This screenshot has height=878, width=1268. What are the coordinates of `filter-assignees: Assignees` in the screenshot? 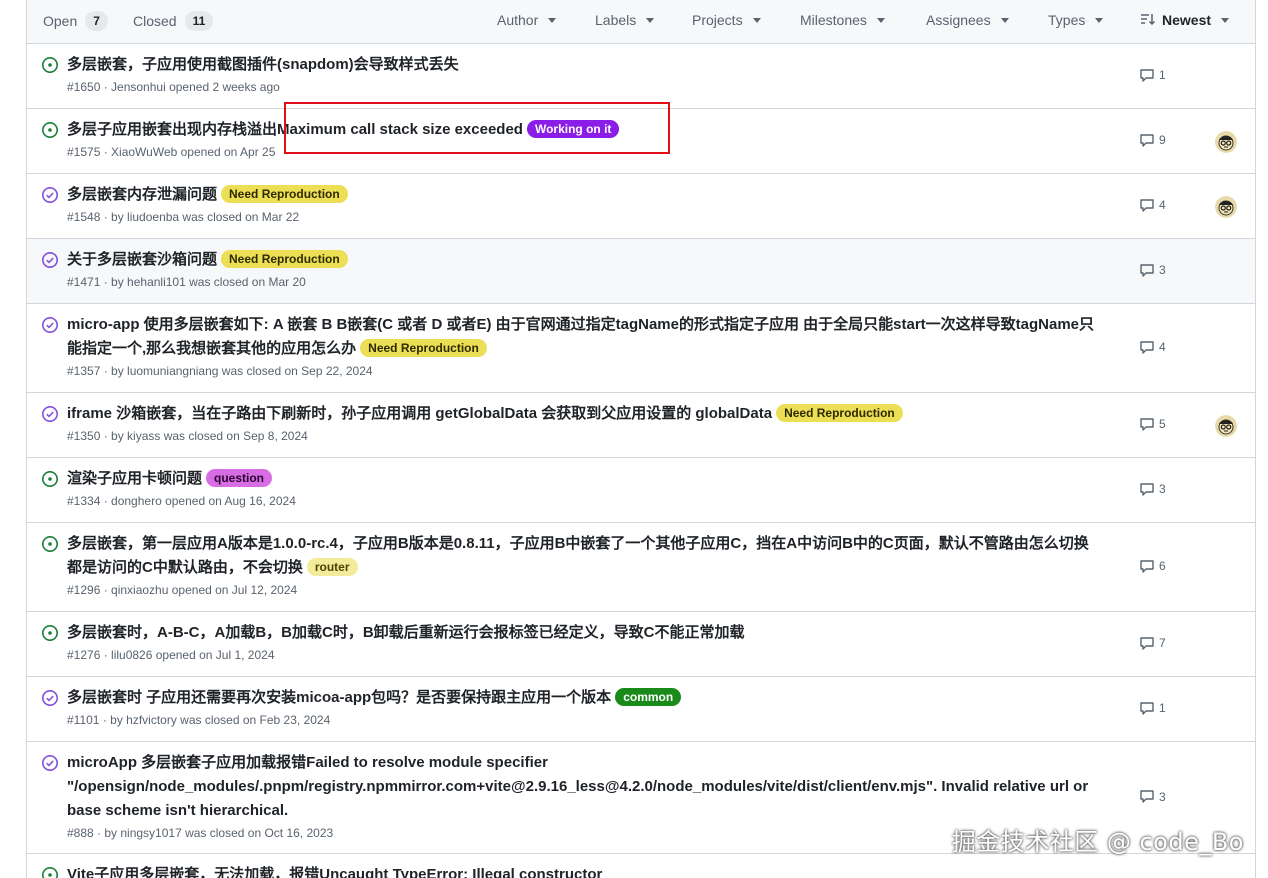 It's located at (967, 20).